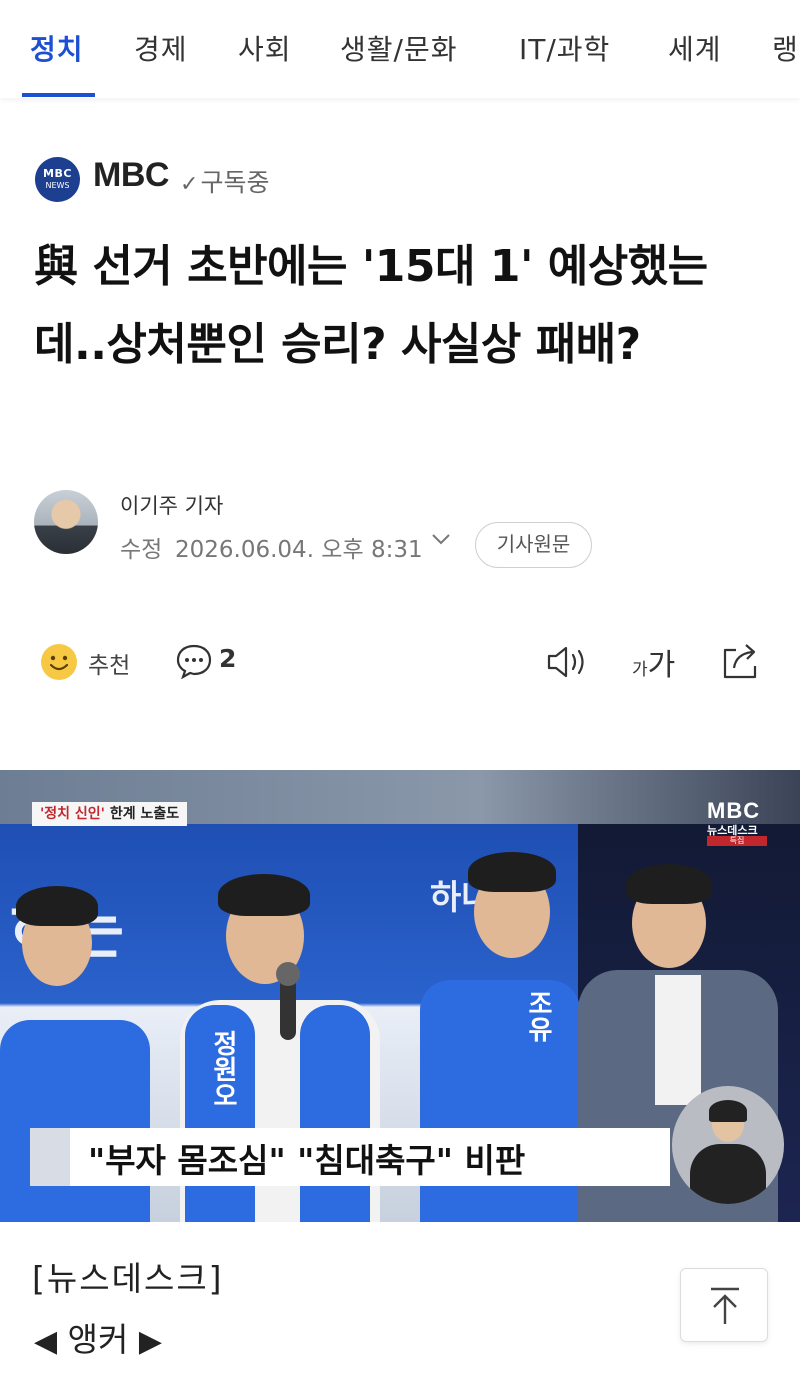  I want to click on recommend-label: 추천, so click(109, 663).